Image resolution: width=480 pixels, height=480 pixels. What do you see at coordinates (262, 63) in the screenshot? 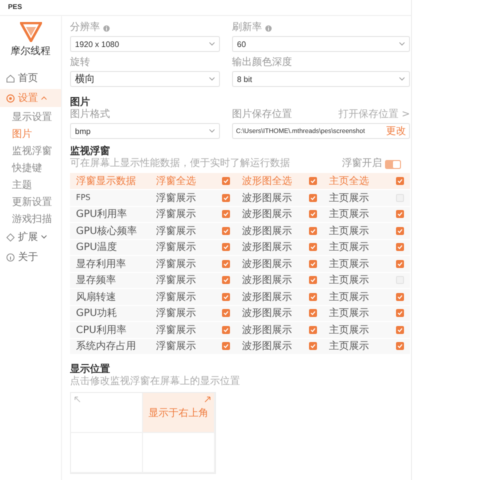
I see `field-label: 输出颜色深度` at bounding box center [262, 63].